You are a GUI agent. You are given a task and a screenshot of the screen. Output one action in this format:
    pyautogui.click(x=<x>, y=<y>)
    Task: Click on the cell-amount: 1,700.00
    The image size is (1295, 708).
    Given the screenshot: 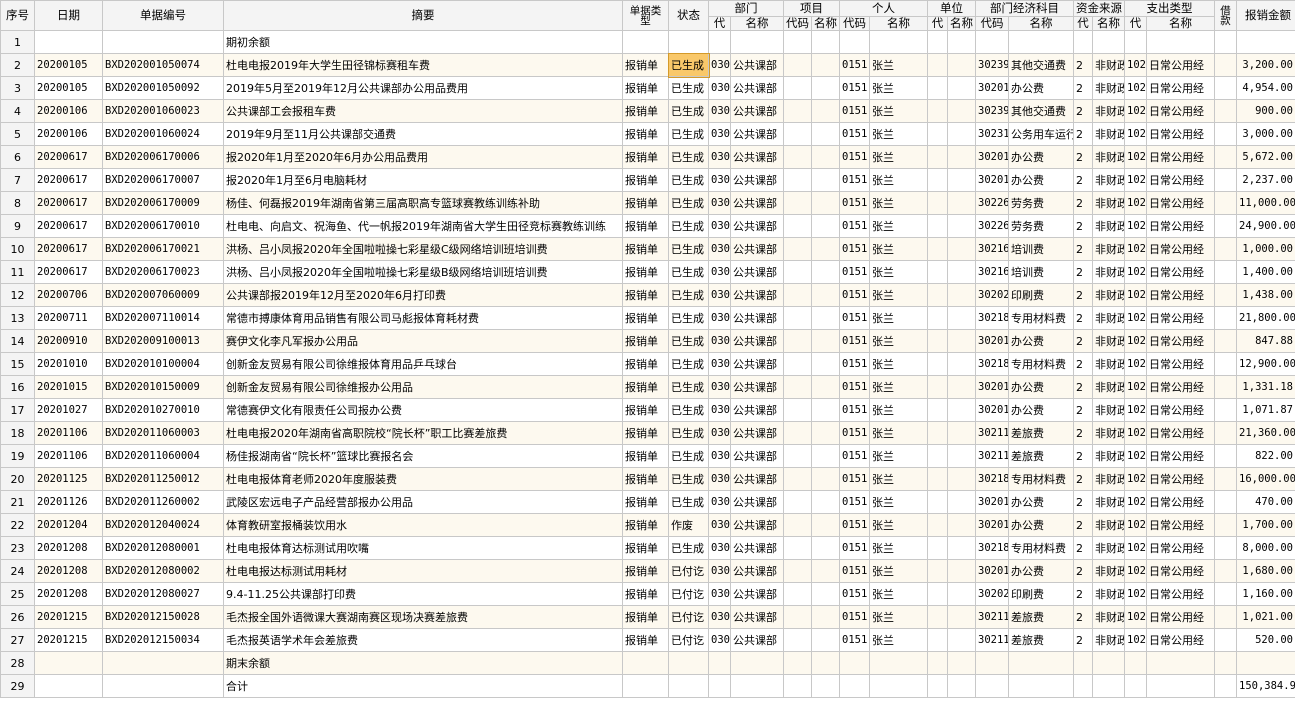 What is the action you would take?
    pyautogui.click(x=1265, y=525)
    